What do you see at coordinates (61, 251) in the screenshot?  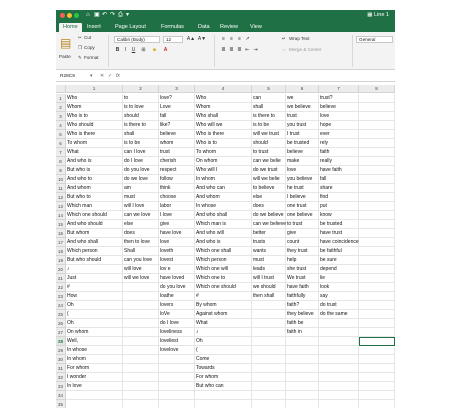 I see `row-header-18: 18` at bounding box center [61, 251].